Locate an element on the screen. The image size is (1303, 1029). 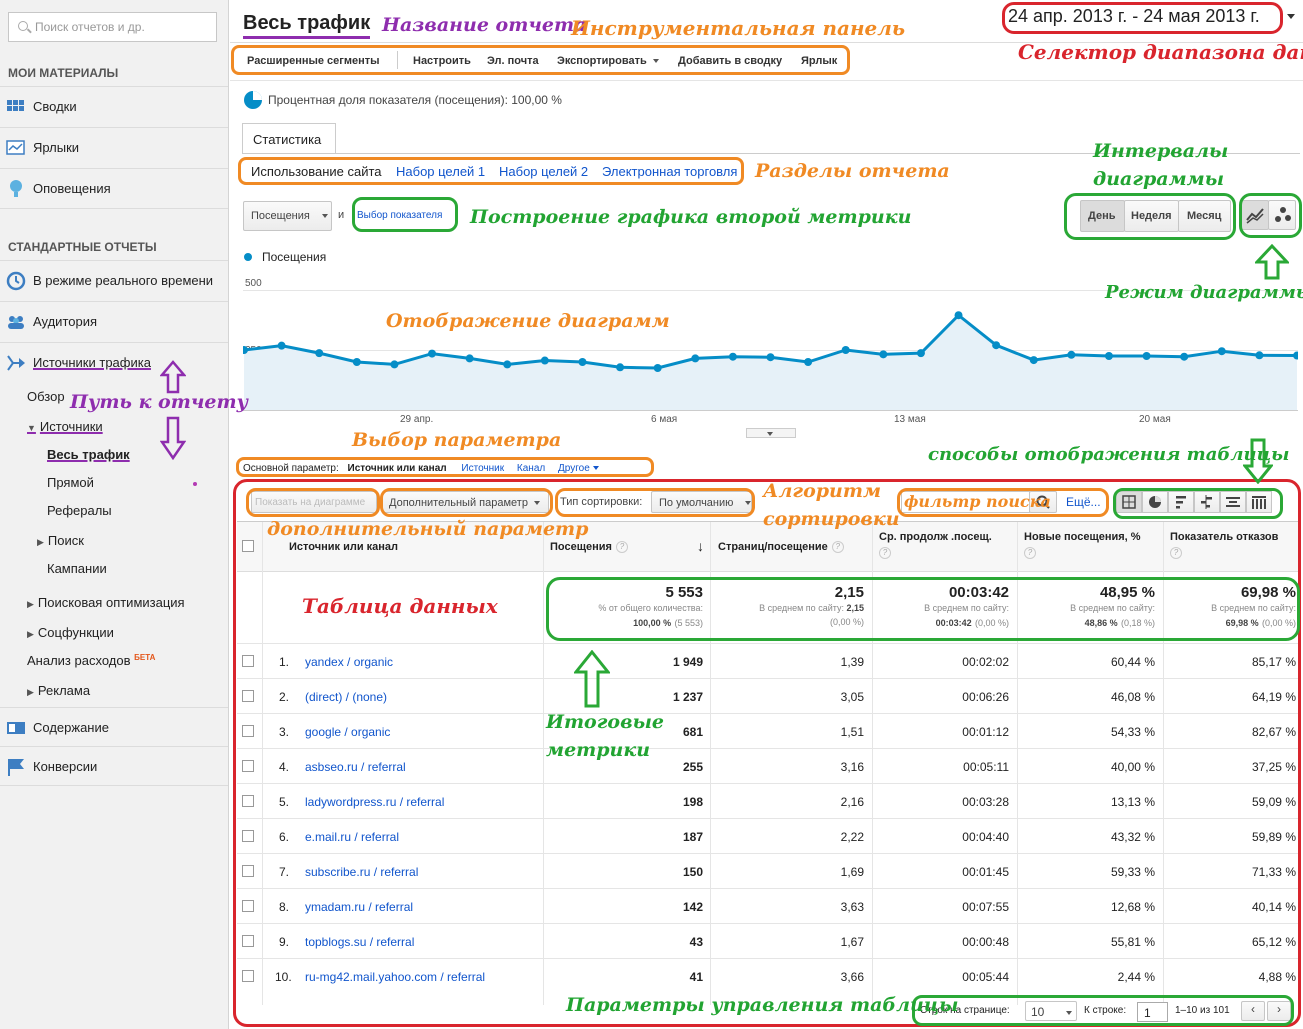
and-label: и is located at coordinates (341, 215).